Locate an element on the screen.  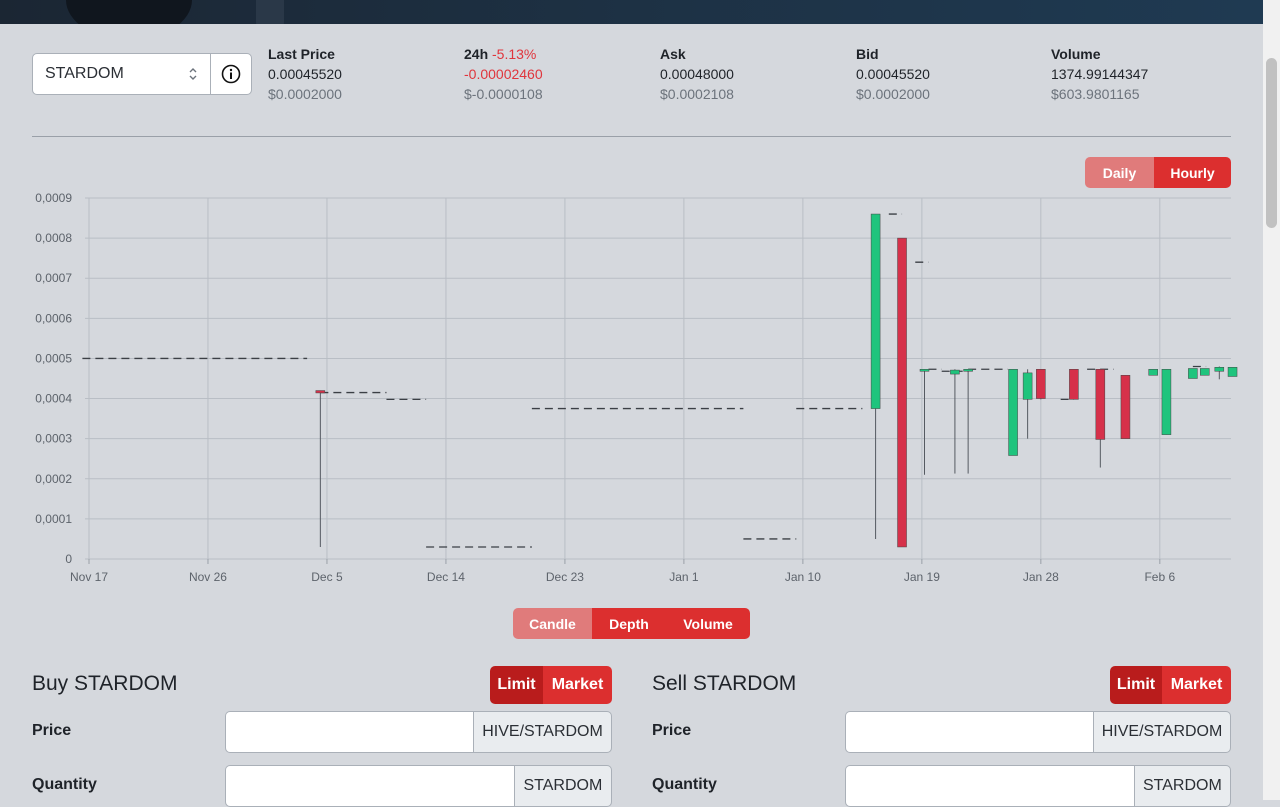
buy-price-group: HIVE/STARDOM is located at coordinates (418, 732).